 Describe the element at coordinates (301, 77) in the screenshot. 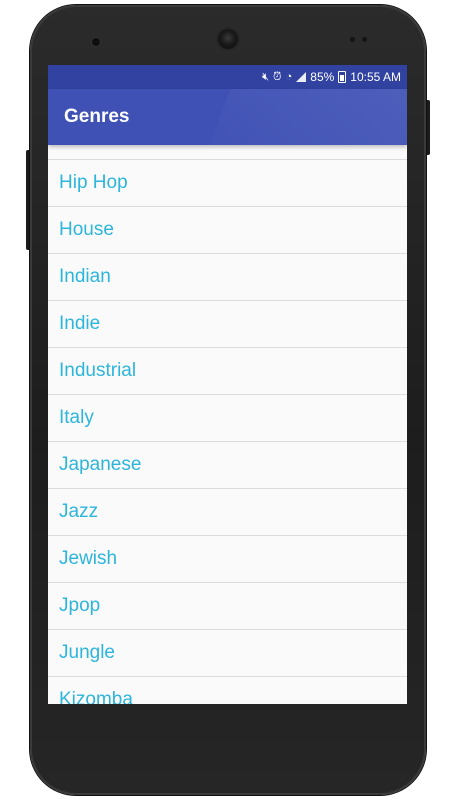

I see `signal-icon` at that location.